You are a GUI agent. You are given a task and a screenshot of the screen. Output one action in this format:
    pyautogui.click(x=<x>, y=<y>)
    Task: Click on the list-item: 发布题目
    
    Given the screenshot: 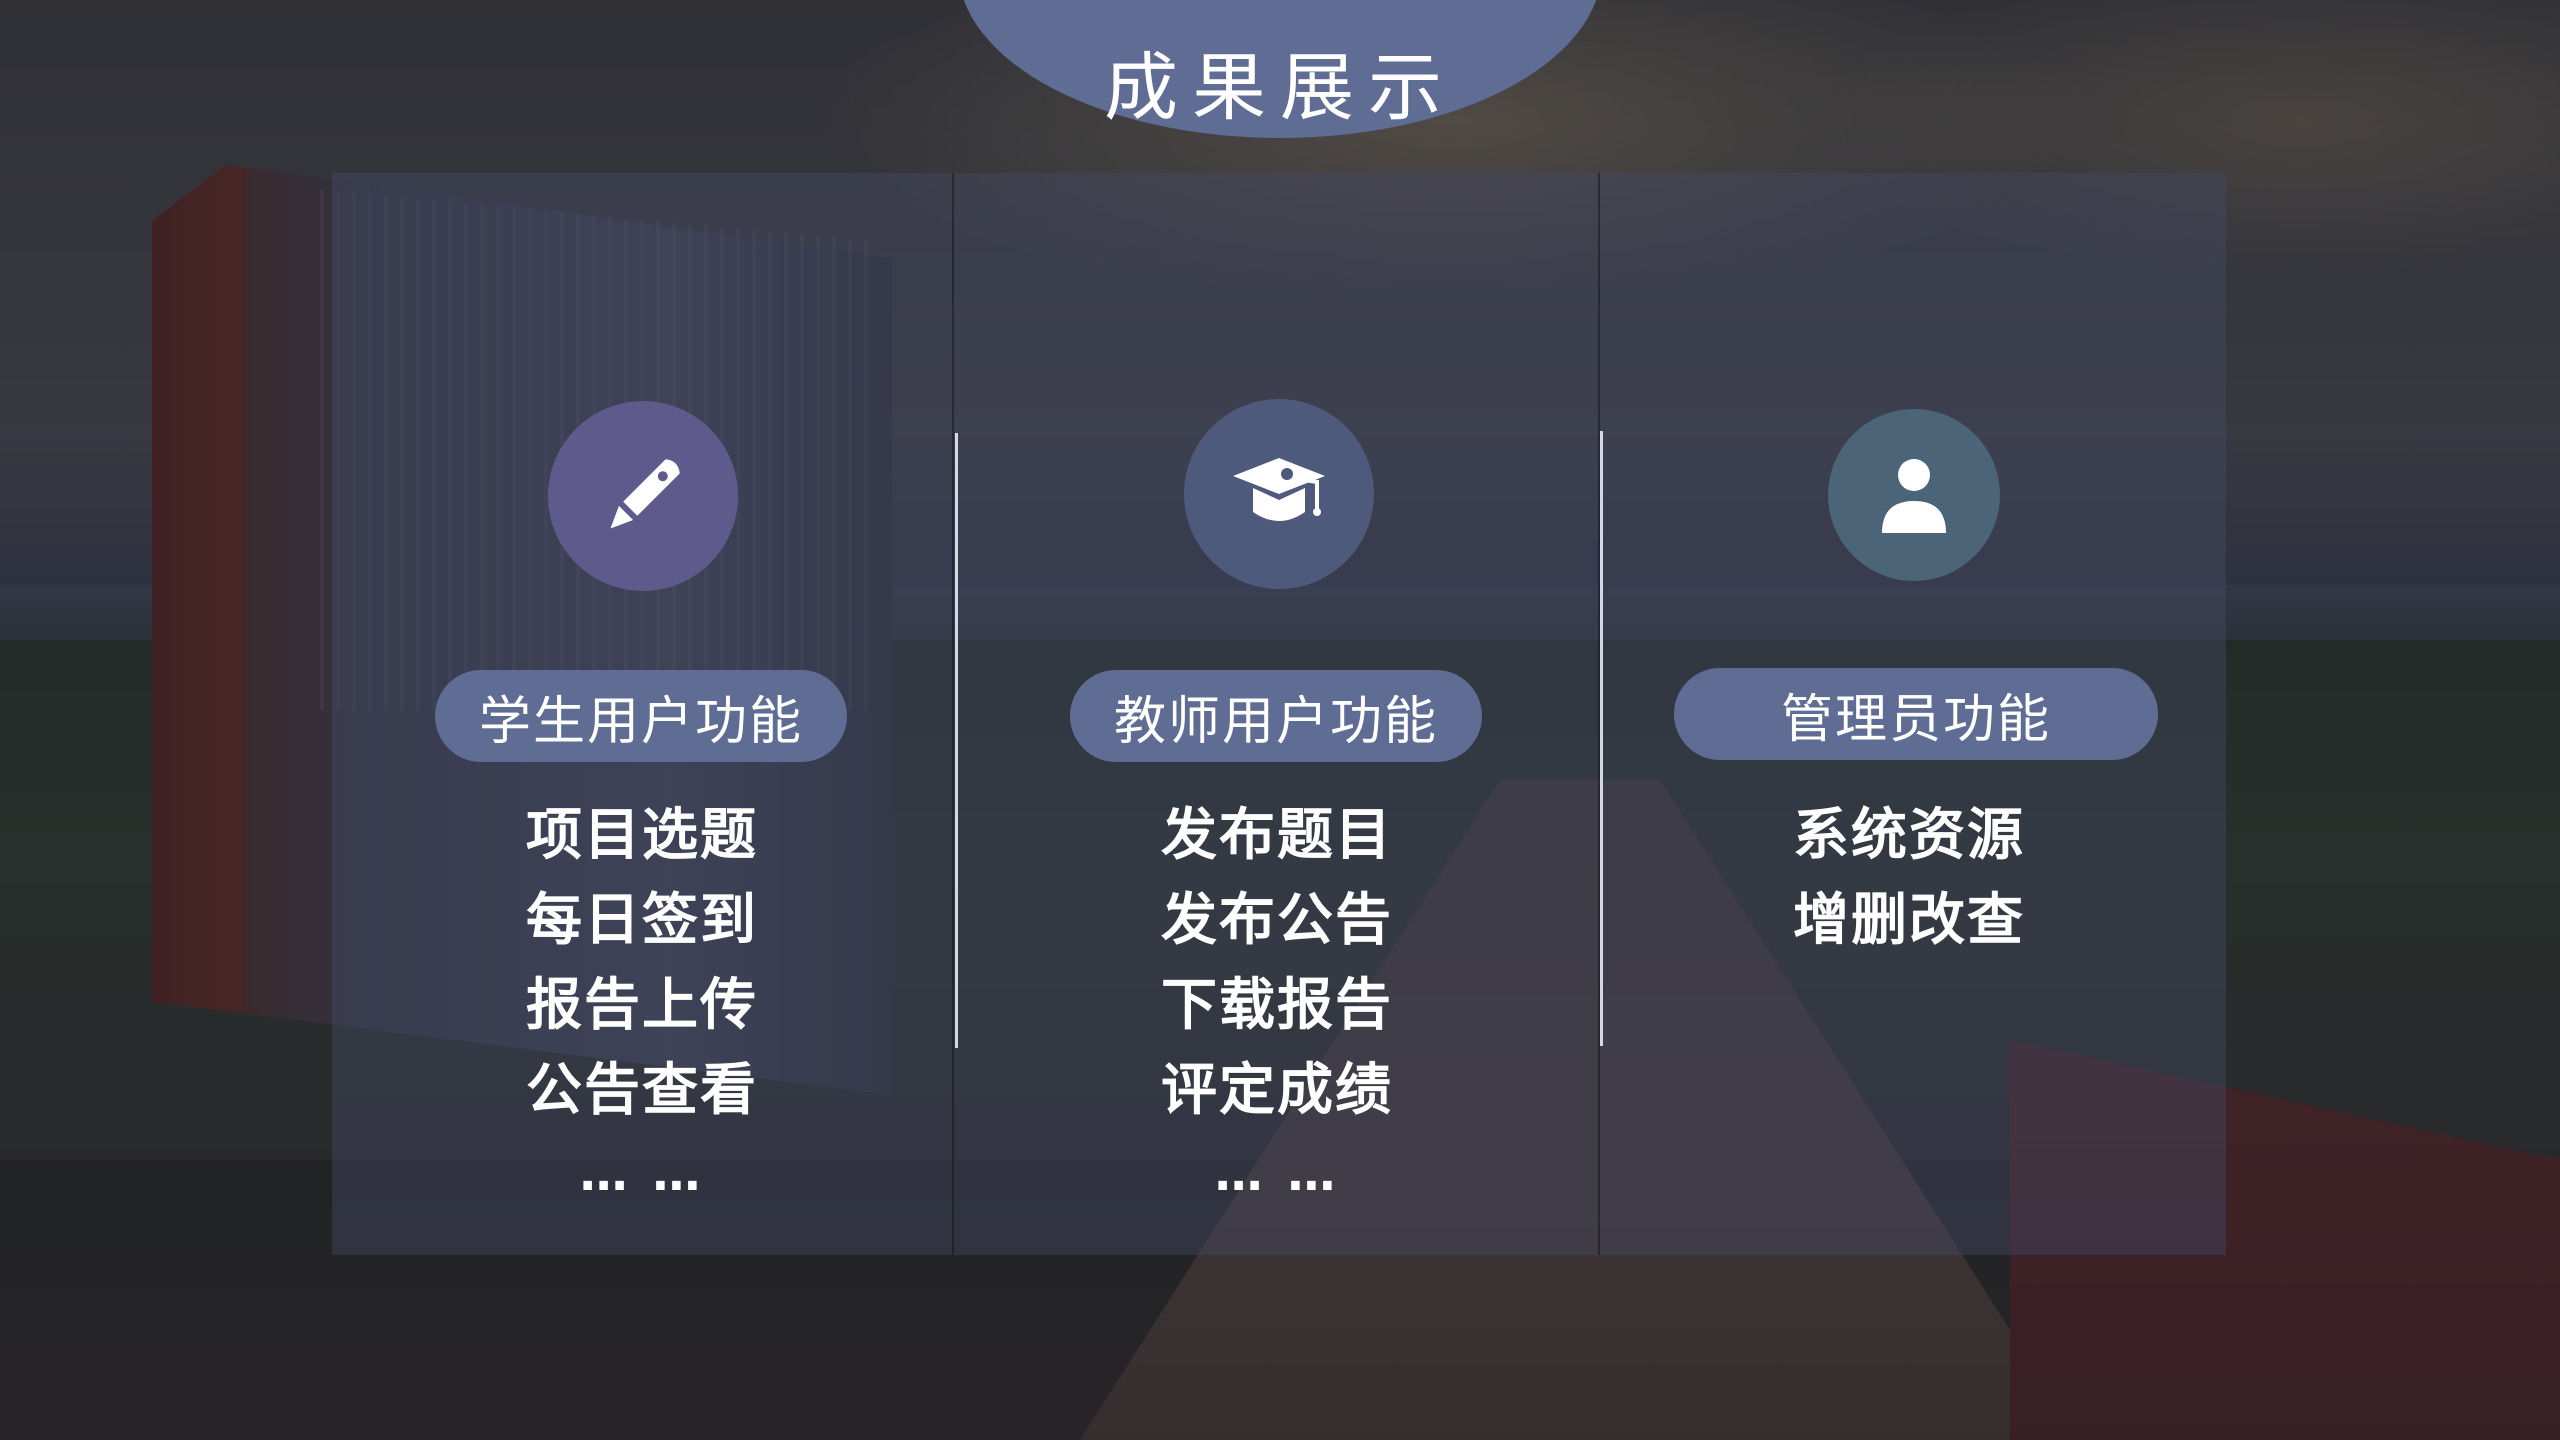 What is the action you would take?
    pyautogui.click(x=1277, y=835)
    